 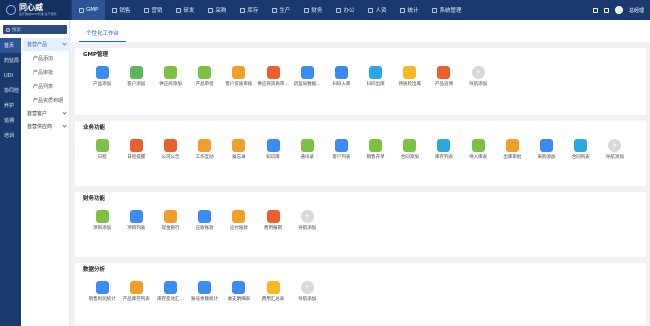 I want to click on sidebar-group-2: 首营供应商, so click(x=46, y=126).